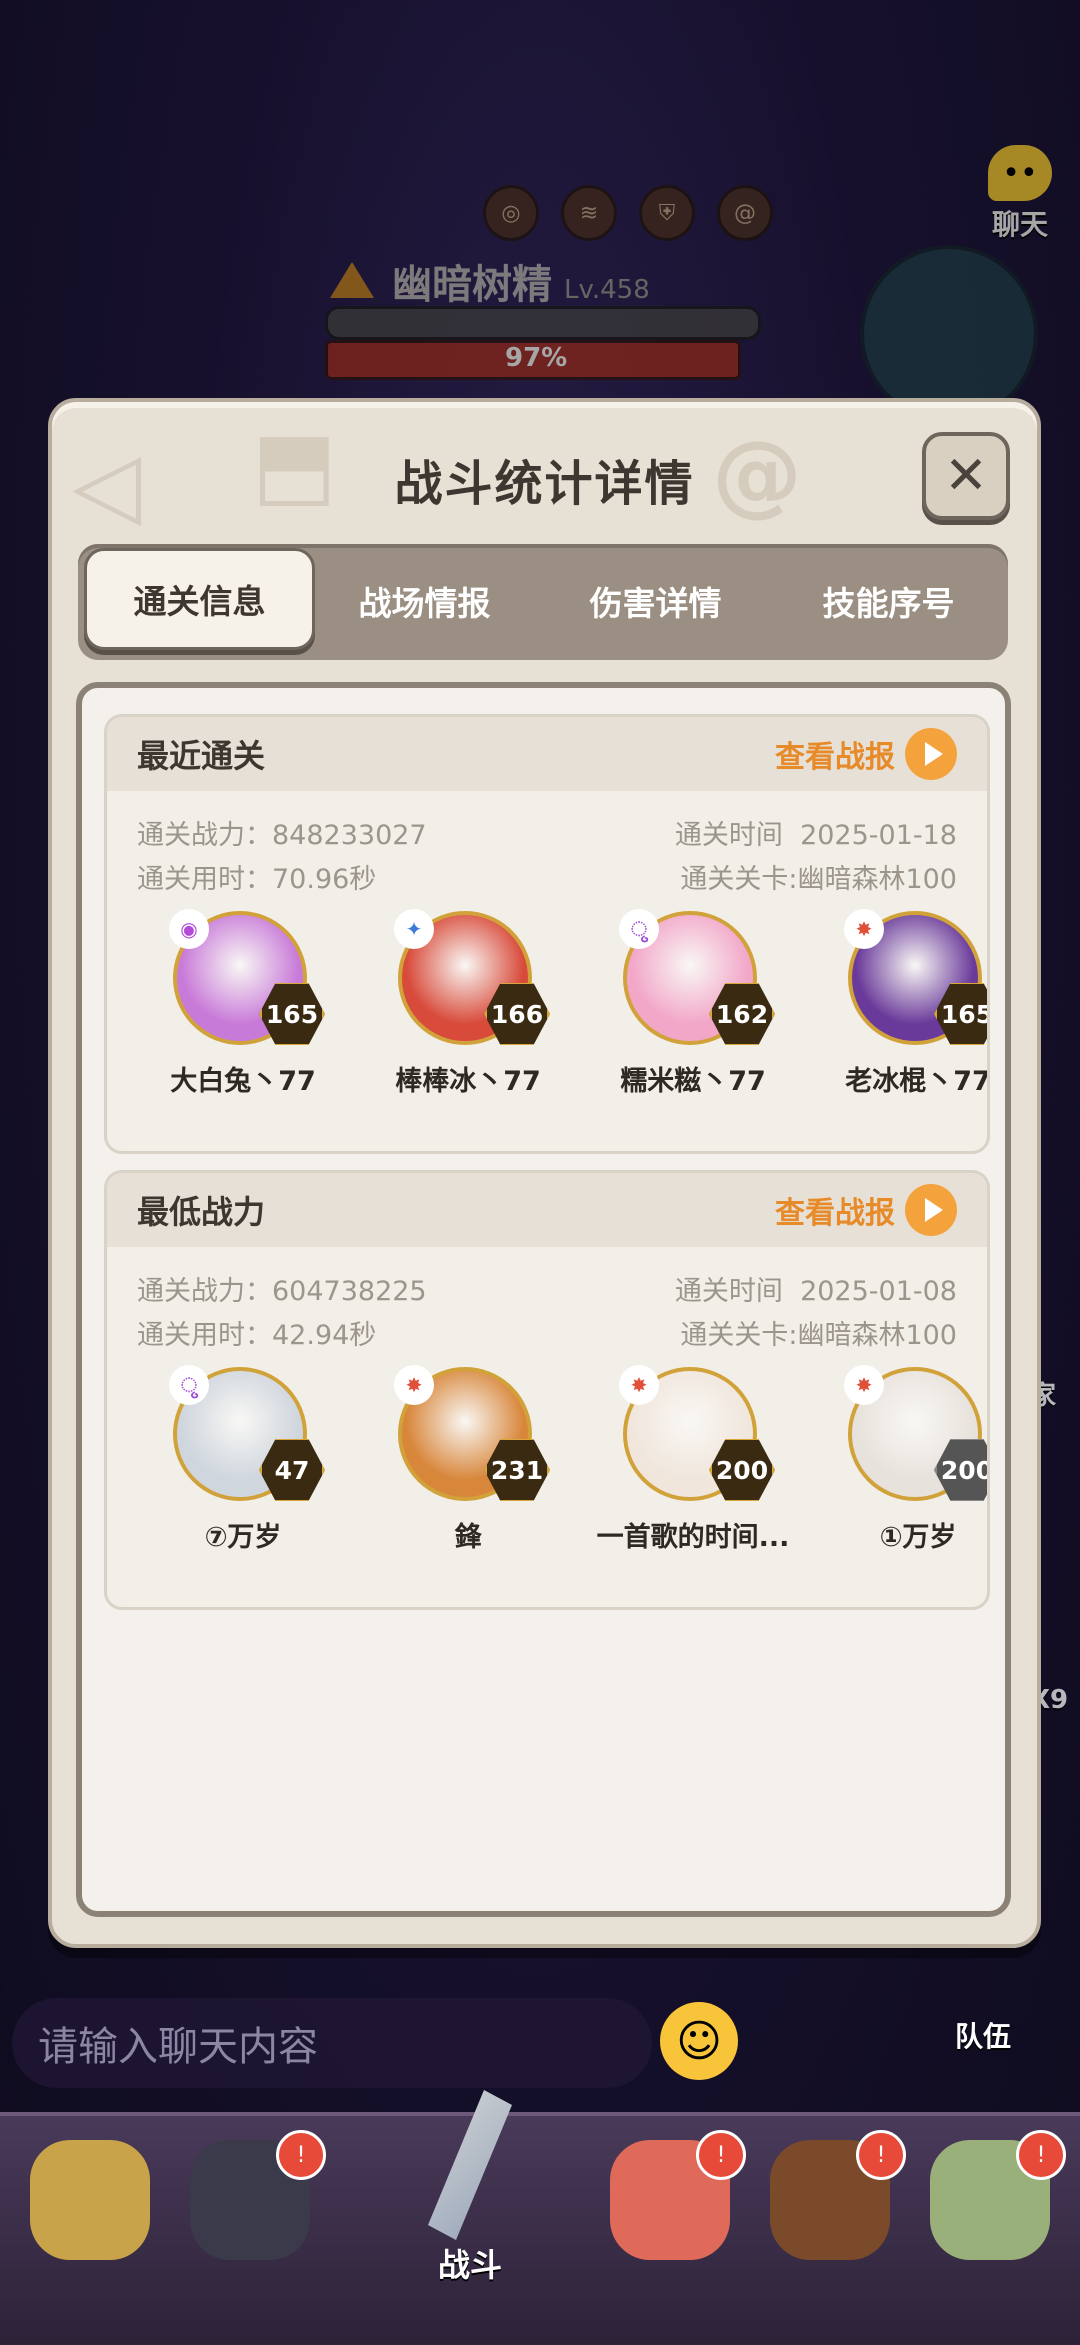 Image resolution: width=1080 pixels, height=2345 pixels. I want to click on hero-portrait: ✦ 166, so click(472, 980).